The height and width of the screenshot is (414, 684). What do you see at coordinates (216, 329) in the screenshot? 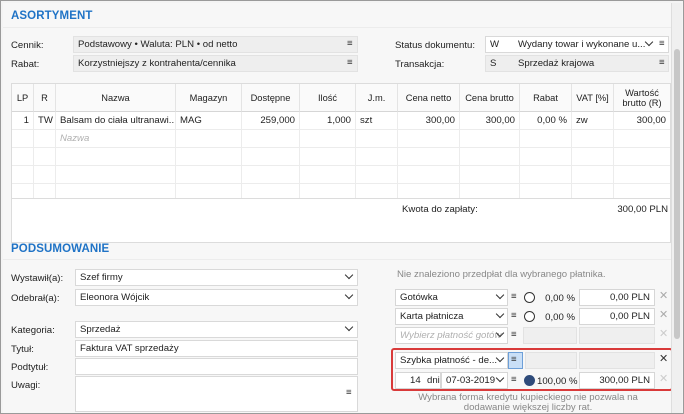
I see `category-select: Sprzedaż` at bounding box center [216, 329].